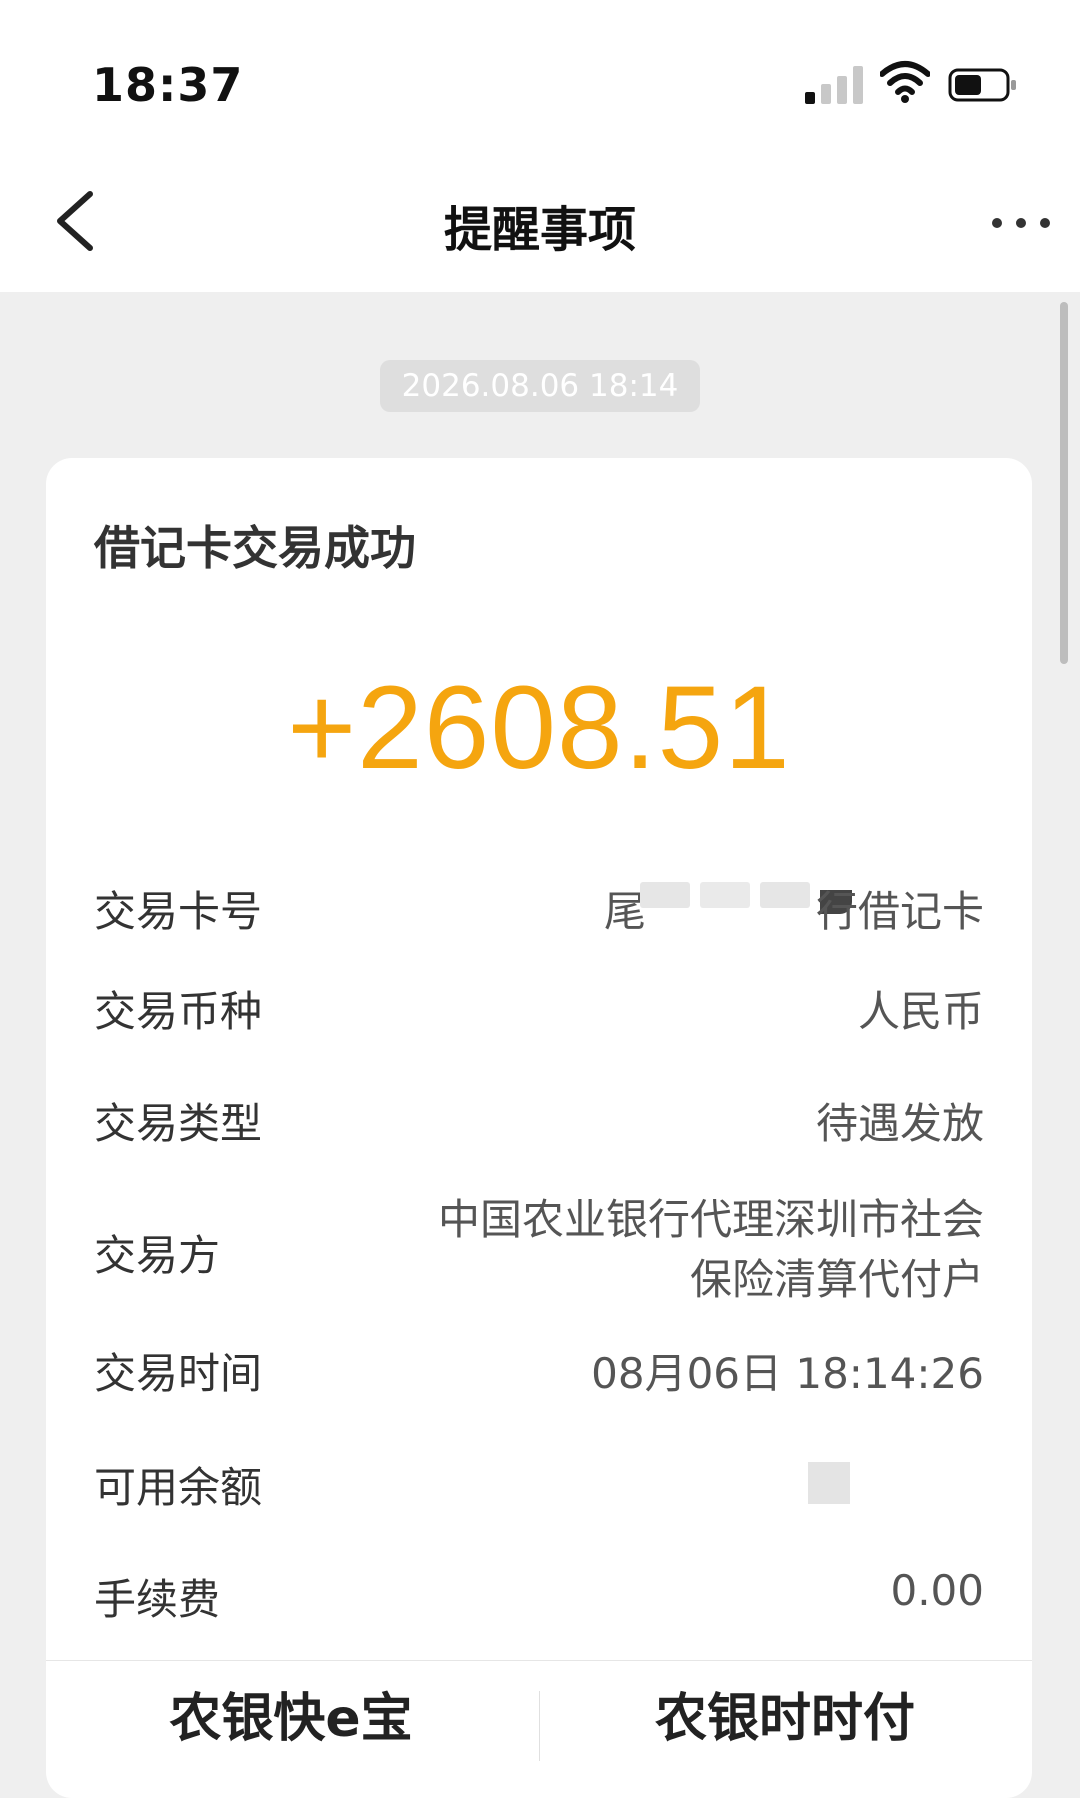  I want to click on scrollbar, so click(1064, 483).